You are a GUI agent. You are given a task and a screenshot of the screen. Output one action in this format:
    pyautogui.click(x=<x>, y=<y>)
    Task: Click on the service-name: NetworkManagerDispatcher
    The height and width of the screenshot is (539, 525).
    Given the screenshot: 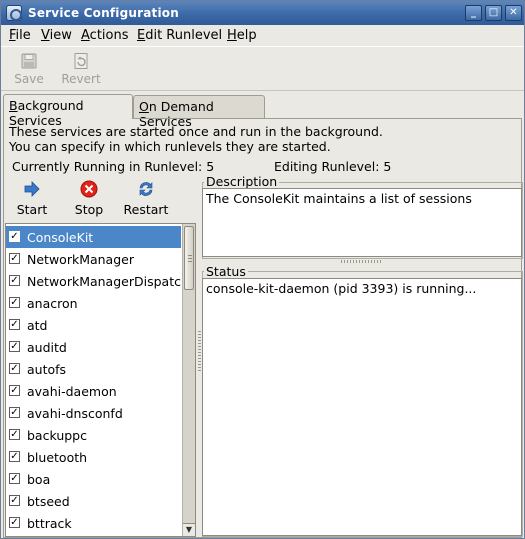 What is the action you would take?
    pyautogui.click(x=111, y=281)
    